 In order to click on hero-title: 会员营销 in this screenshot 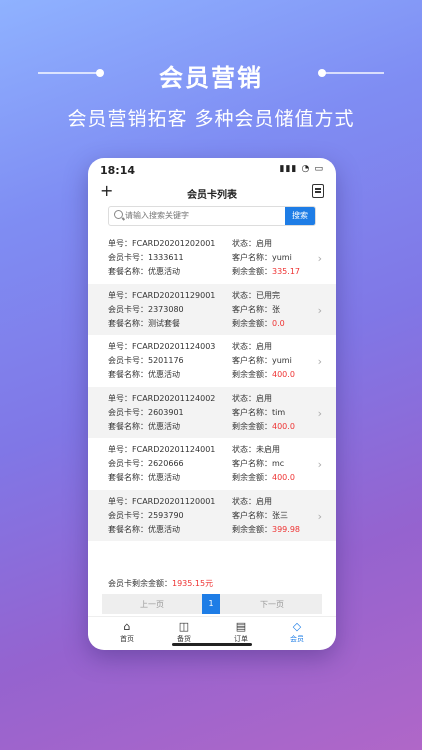, I will do `click(211, 78)`.